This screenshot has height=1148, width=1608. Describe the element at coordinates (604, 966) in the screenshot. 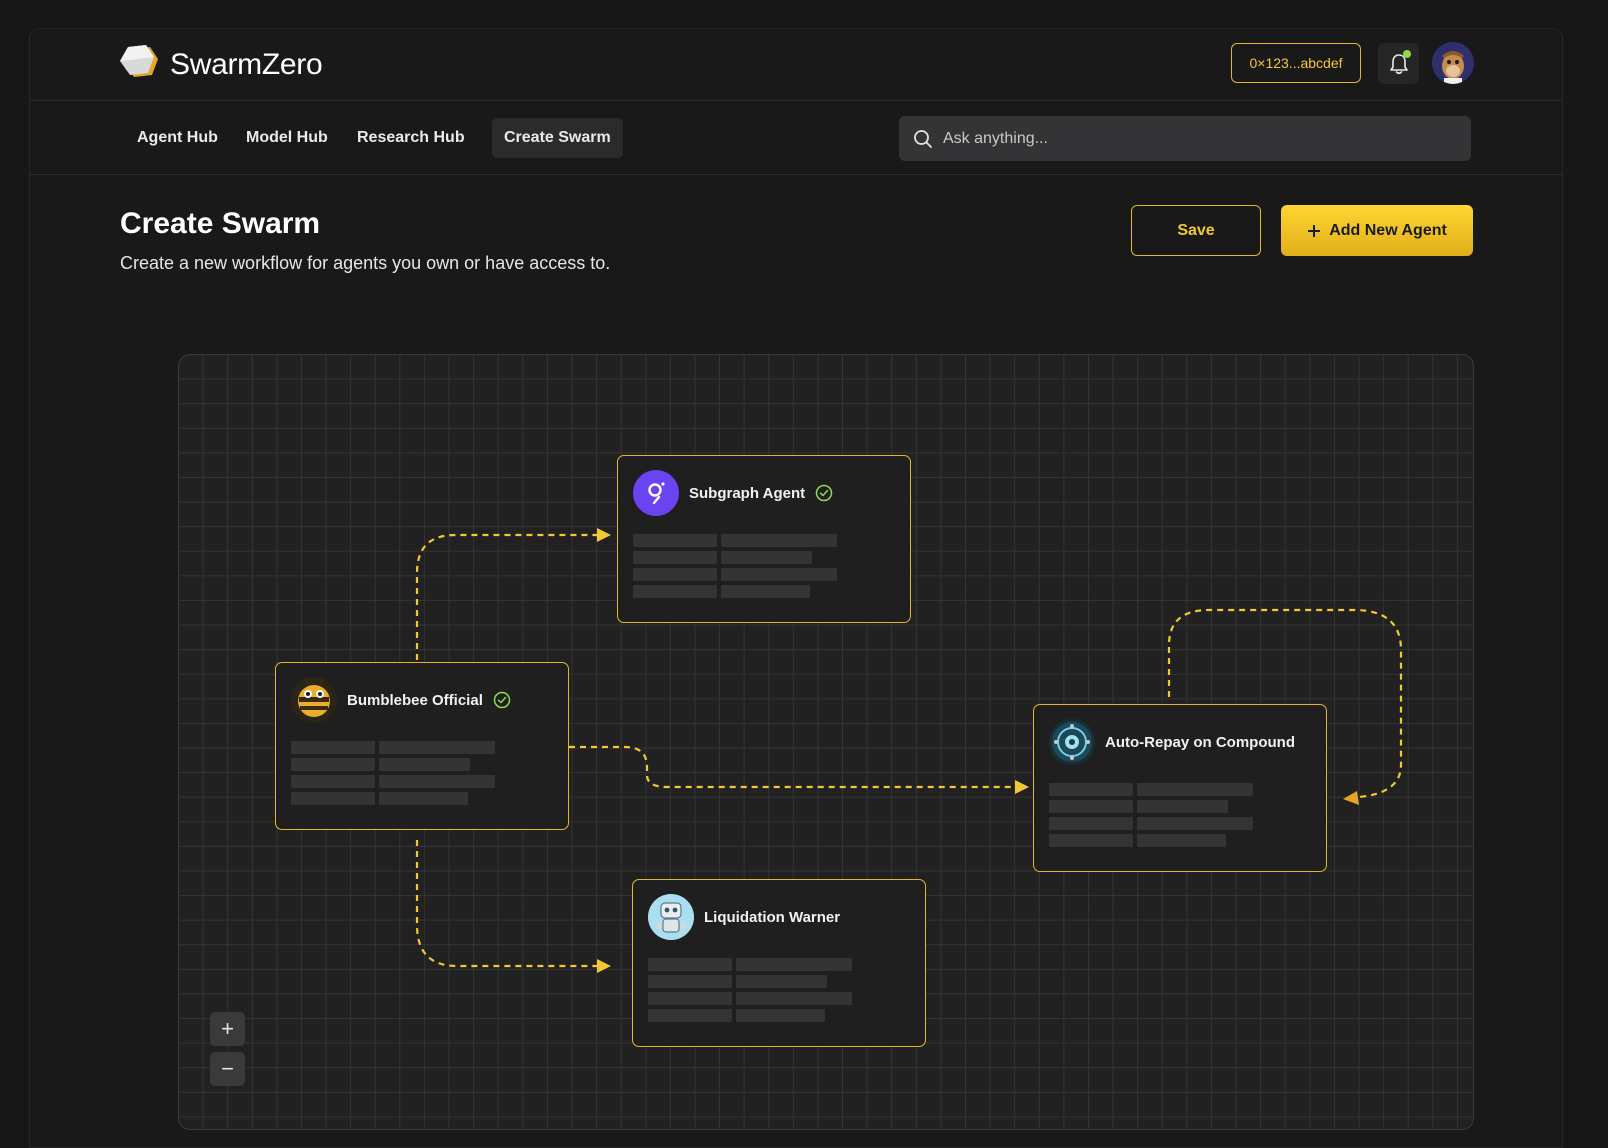

I see `arrow-head-liquidation` at that location.